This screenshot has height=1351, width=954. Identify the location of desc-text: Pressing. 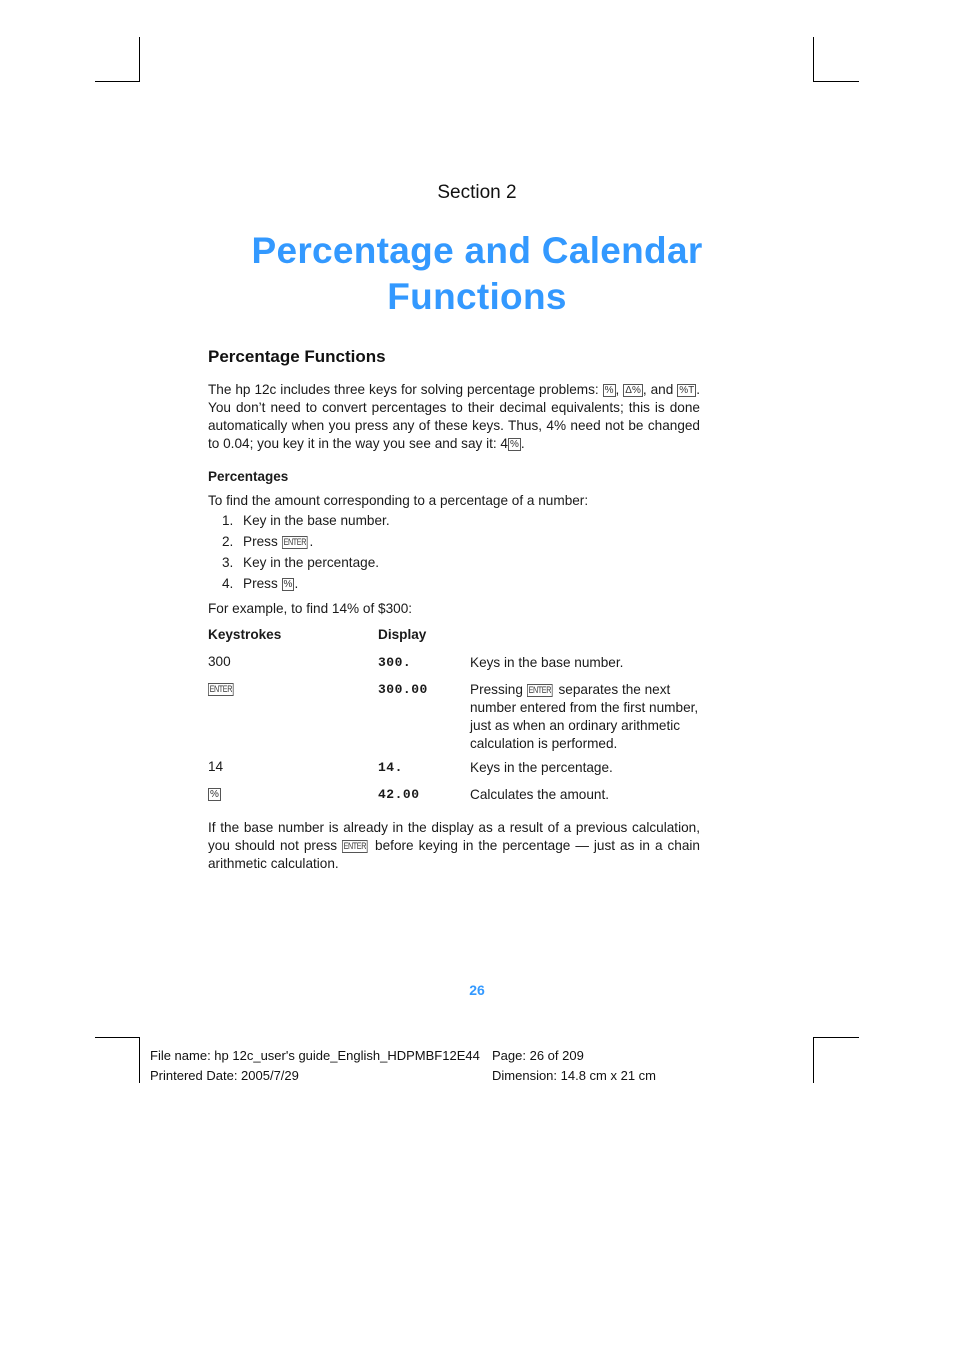
(498, 689).